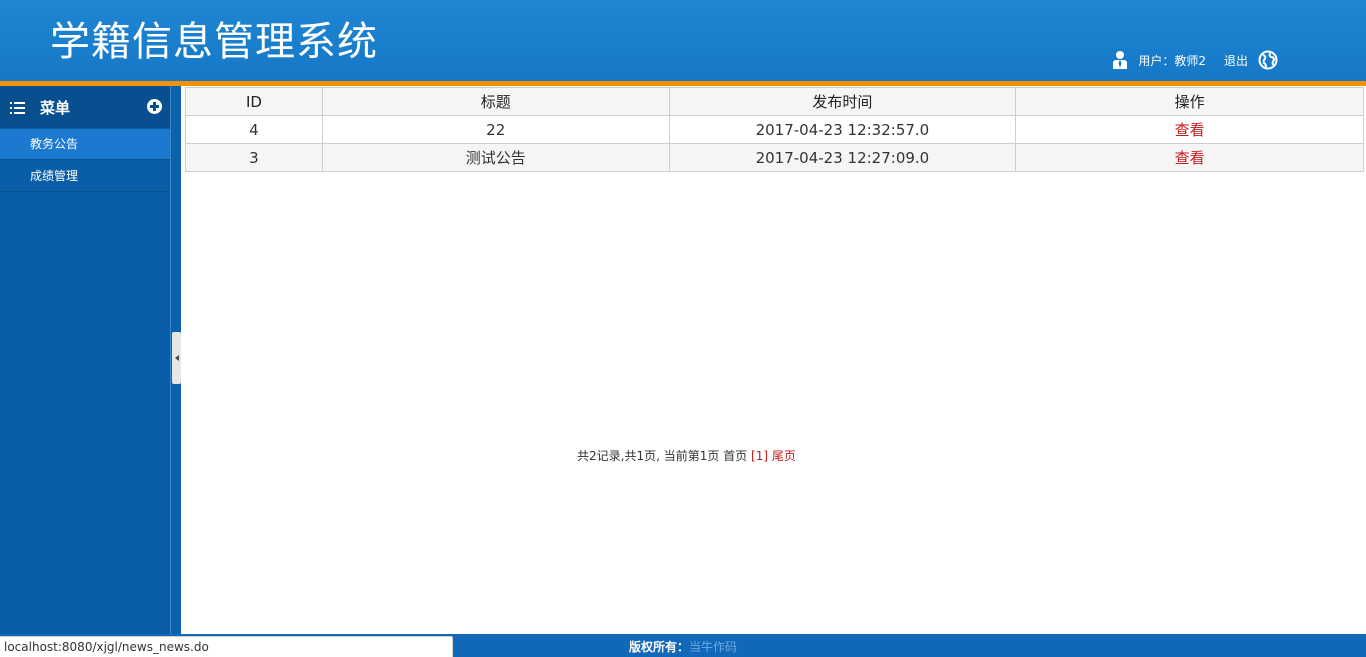  I want to click on sidebar: 菜单 教务公告 成绩管理, so click(85, 360).